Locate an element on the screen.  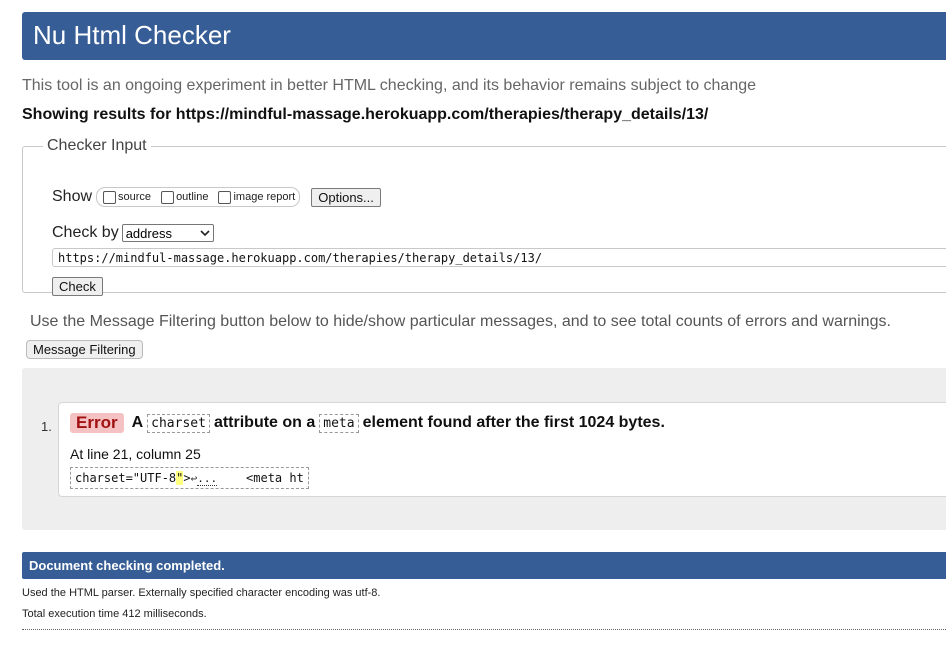
extract-tail: <meta ht is located at coordinates (260, 478).